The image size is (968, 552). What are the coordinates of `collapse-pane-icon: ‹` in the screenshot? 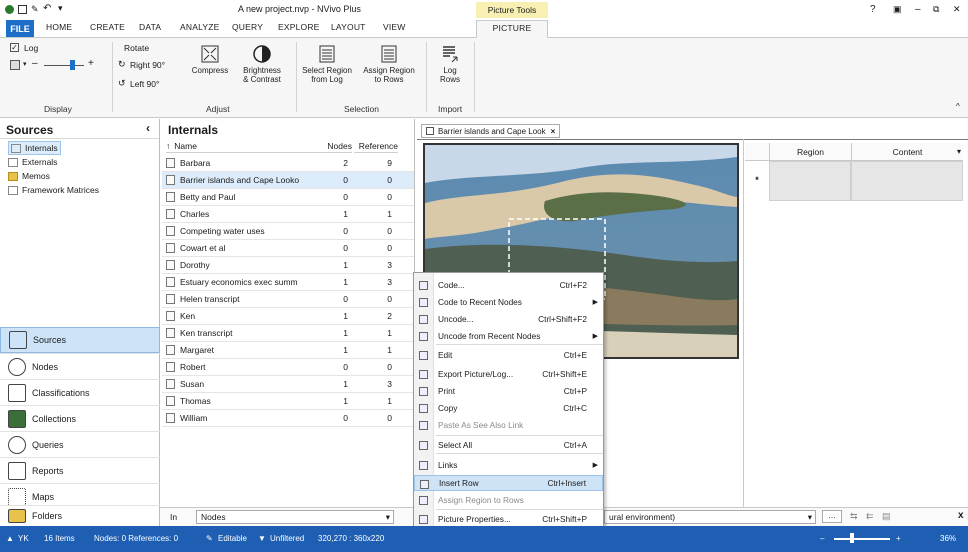 It's located at (148, 128).